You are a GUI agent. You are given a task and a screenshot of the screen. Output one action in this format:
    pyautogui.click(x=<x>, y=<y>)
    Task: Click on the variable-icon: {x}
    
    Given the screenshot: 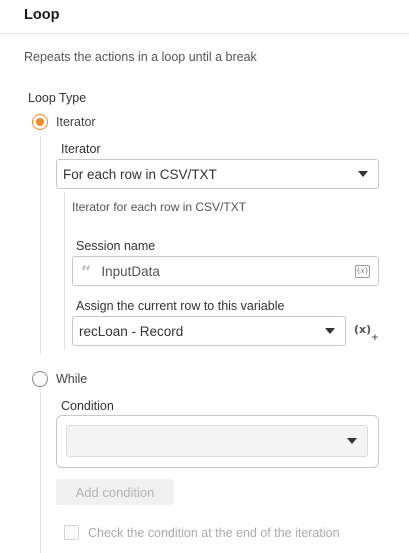 What is the action you would take?
    pyautogui.click(x=362, y=271)
    